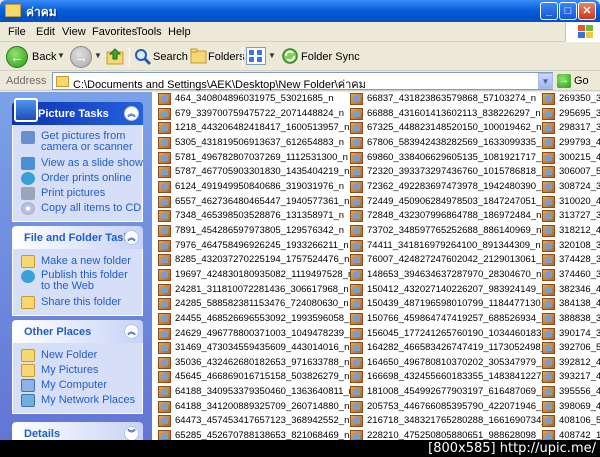 The width and height of the screenshot is (600, 457). Describe the element at coordinates (450, 158) in the screenshot. I see `file-item: 69860_338406629605135_1081921717_n` at that location.